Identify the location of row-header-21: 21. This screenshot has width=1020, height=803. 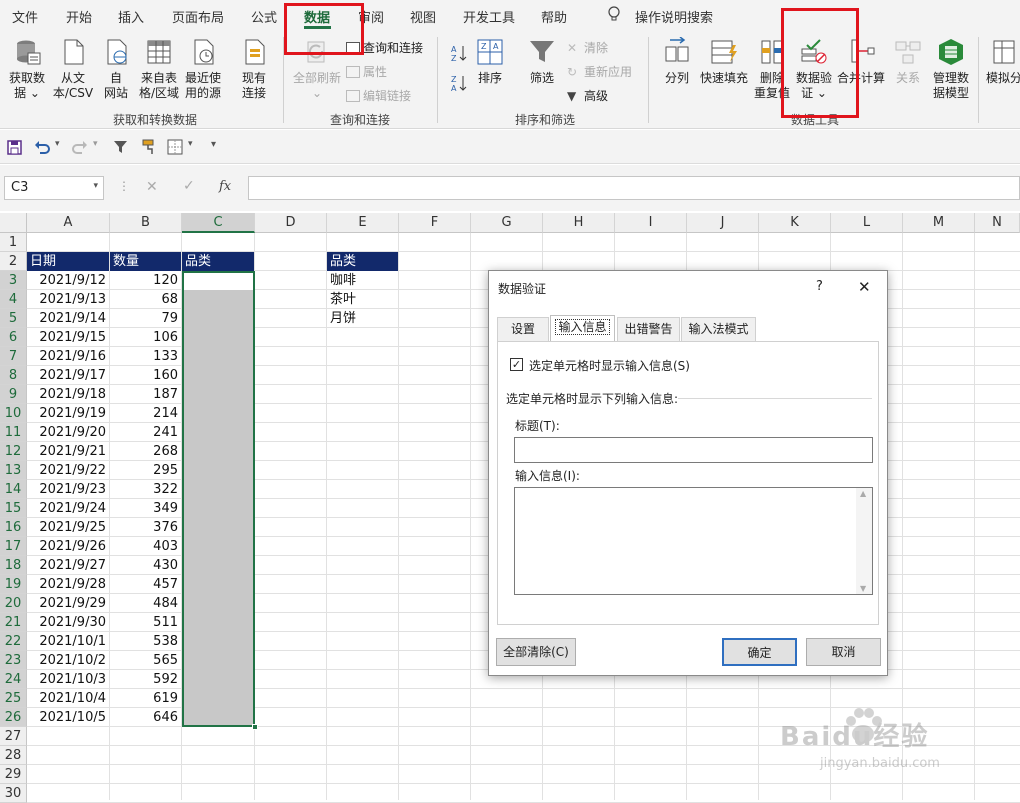
(13, 622).